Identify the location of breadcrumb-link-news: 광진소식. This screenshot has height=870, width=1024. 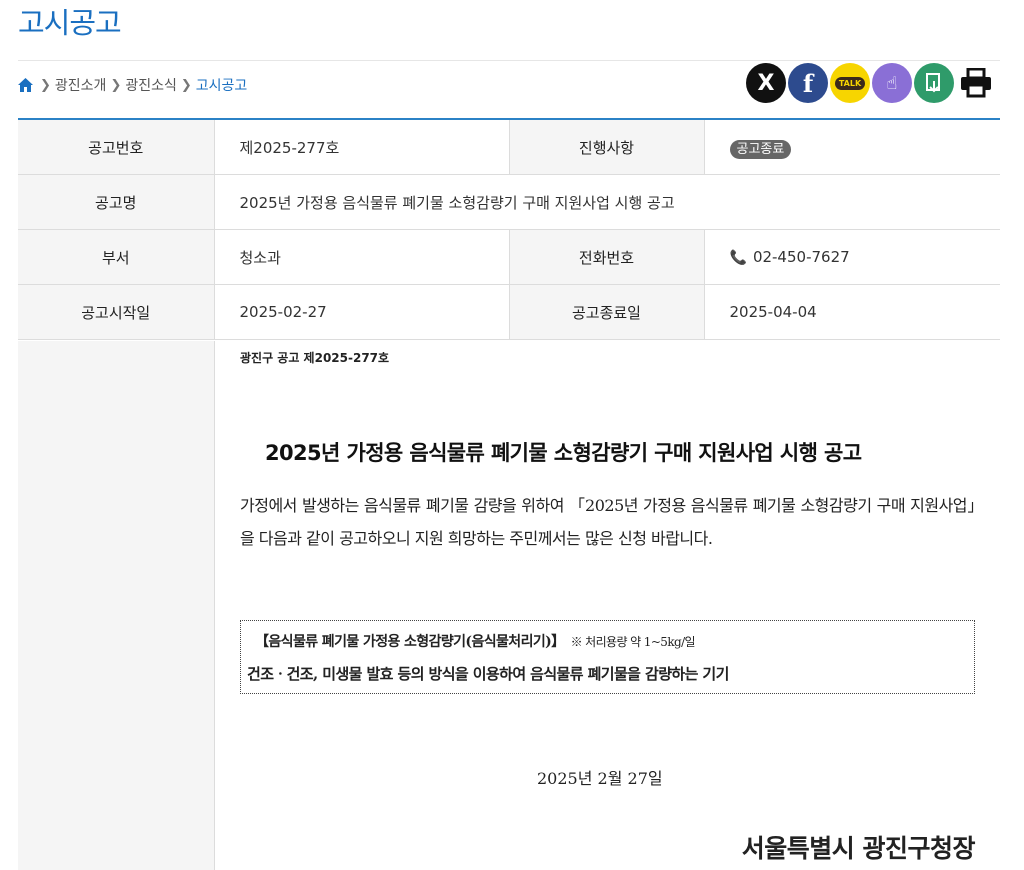
(151, 85).